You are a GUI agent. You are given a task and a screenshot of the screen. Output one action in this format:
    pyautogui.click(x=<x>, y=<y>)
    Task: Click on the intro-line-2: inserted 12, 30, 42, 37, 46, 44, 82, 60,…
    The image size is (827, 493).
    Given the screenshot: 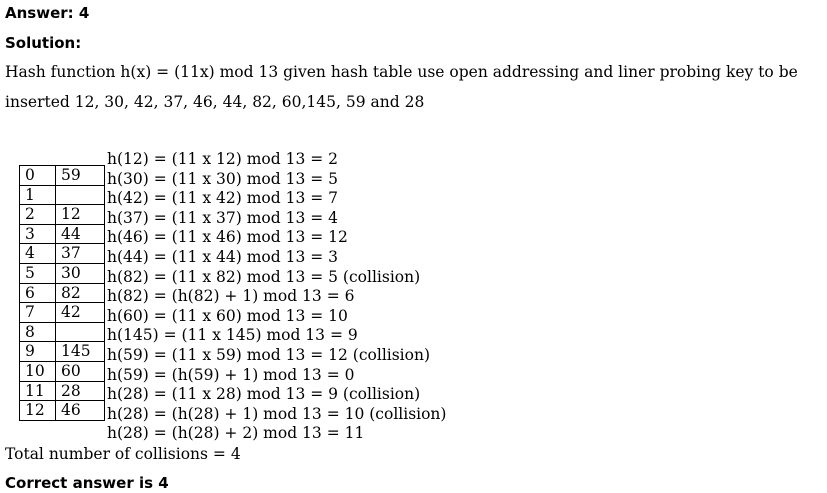 What is the action you would take?
    pyautogui.click(x=215, y=102)
    